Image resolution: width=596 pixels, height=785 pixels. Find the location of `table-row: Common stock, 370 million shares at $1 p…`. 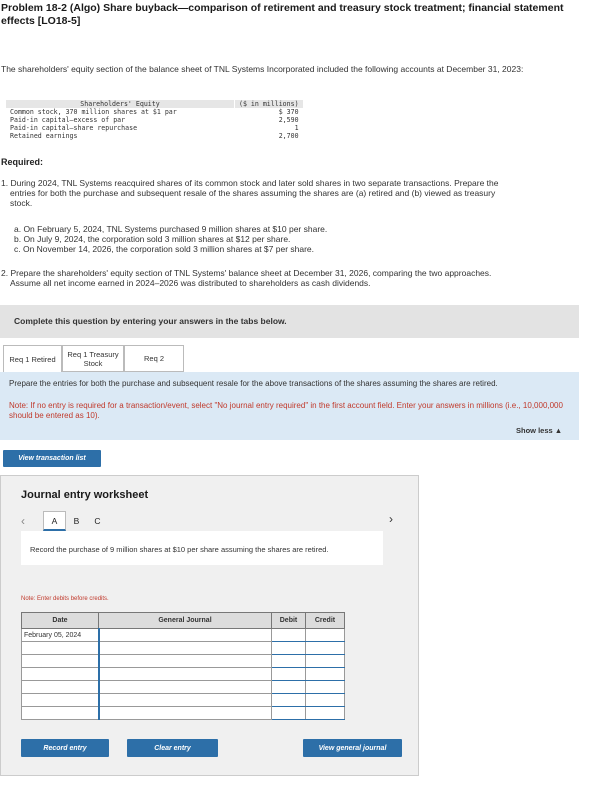

table-row: Common stock, 370 million shares at $1 p… is located at coordinates (154, 112).